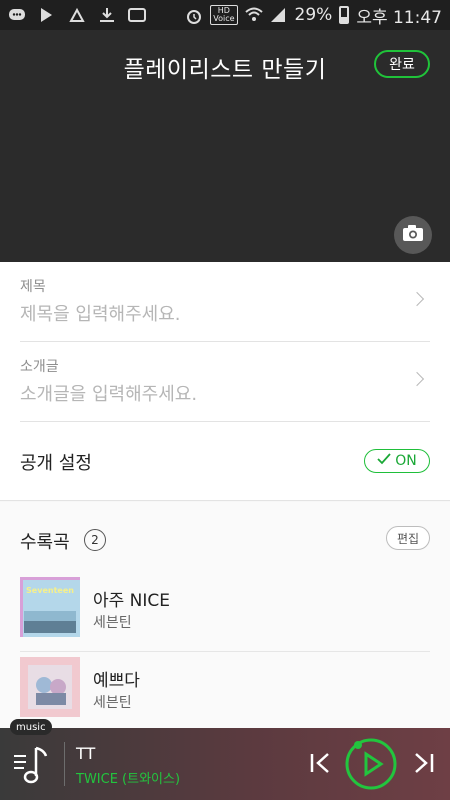  Describe the element at coordinates (399, 17) in the screenshot. I see `clock: 오후 11:47` at that location.